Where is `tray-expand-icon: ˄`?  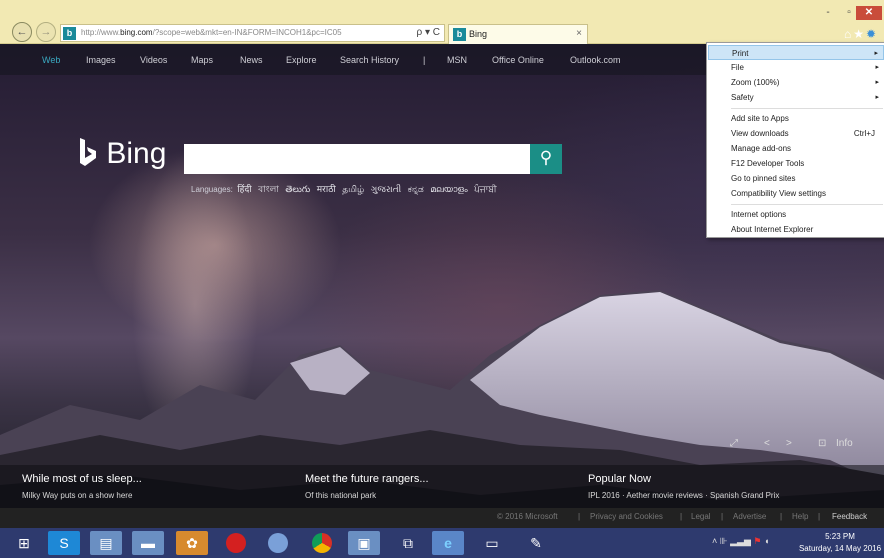
tray-expand-icon: ˄ is located at coordinates (714, 541).